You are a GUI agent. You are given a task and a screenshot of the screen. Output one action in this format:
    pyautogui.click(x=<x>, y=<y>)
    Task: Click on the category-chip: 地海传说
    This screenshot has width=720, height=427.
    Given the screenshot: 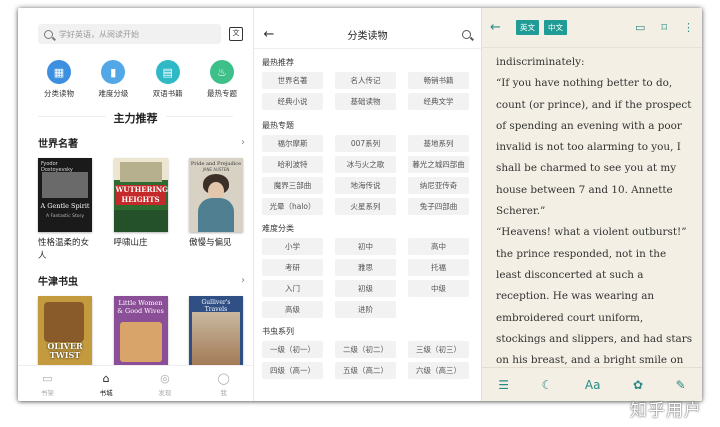 What is the action you would take?
    pyautogui.click(x=365, y=185)
    